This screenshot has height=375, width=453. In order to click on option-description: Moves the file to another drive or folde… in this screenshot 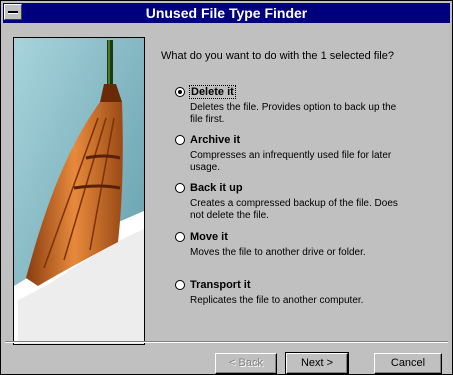, I will do `click(278, 252)`.